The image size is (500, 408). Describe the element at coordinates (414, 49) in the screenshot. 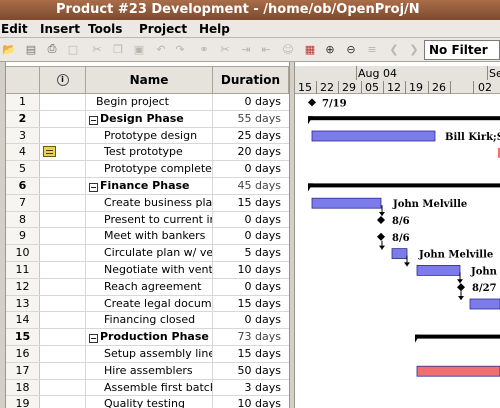

I see `next-icon: ❯` at that location.